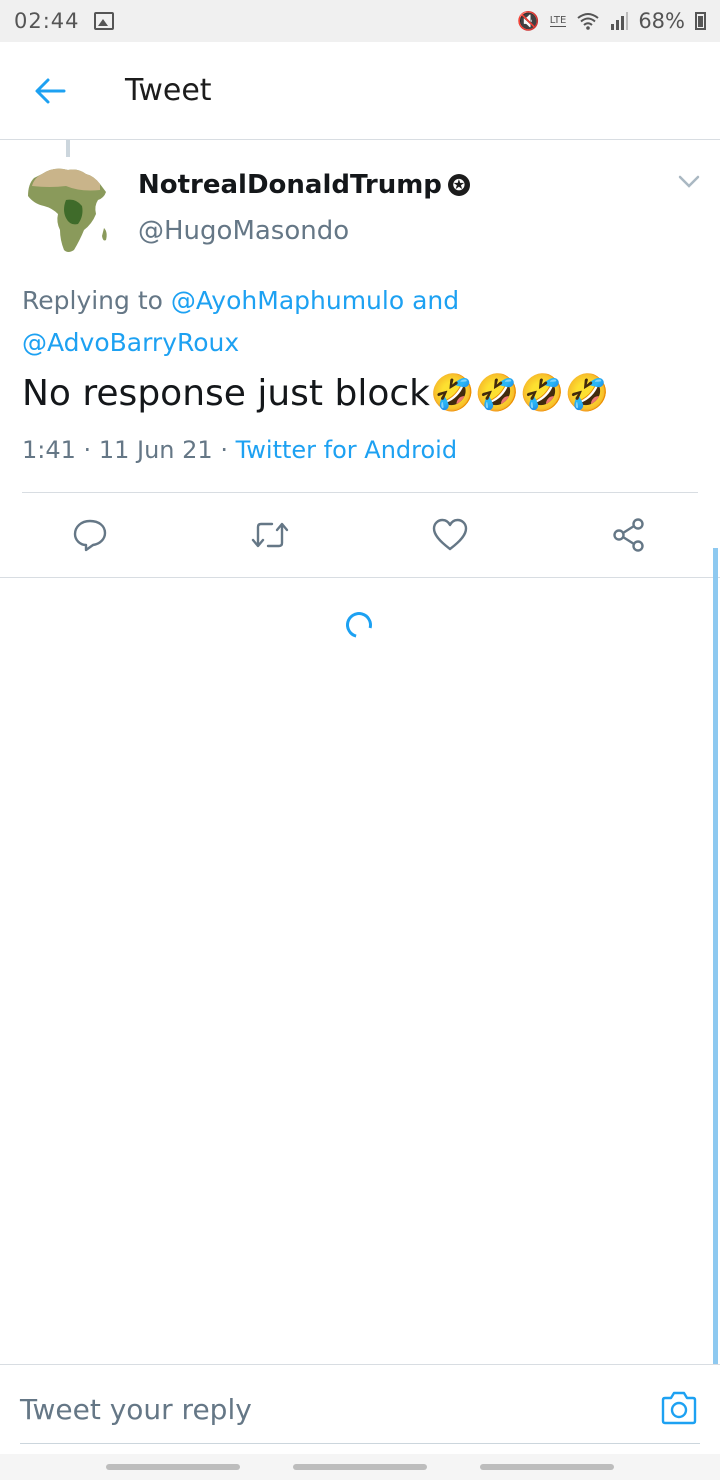 Image resolution: width=720 pixels, height=1480 pixels. What do you see at coordinates (155, 450) in the screenshot?
I see `tweet-date: 11 Jun 21` at bounding box center [155, 450].